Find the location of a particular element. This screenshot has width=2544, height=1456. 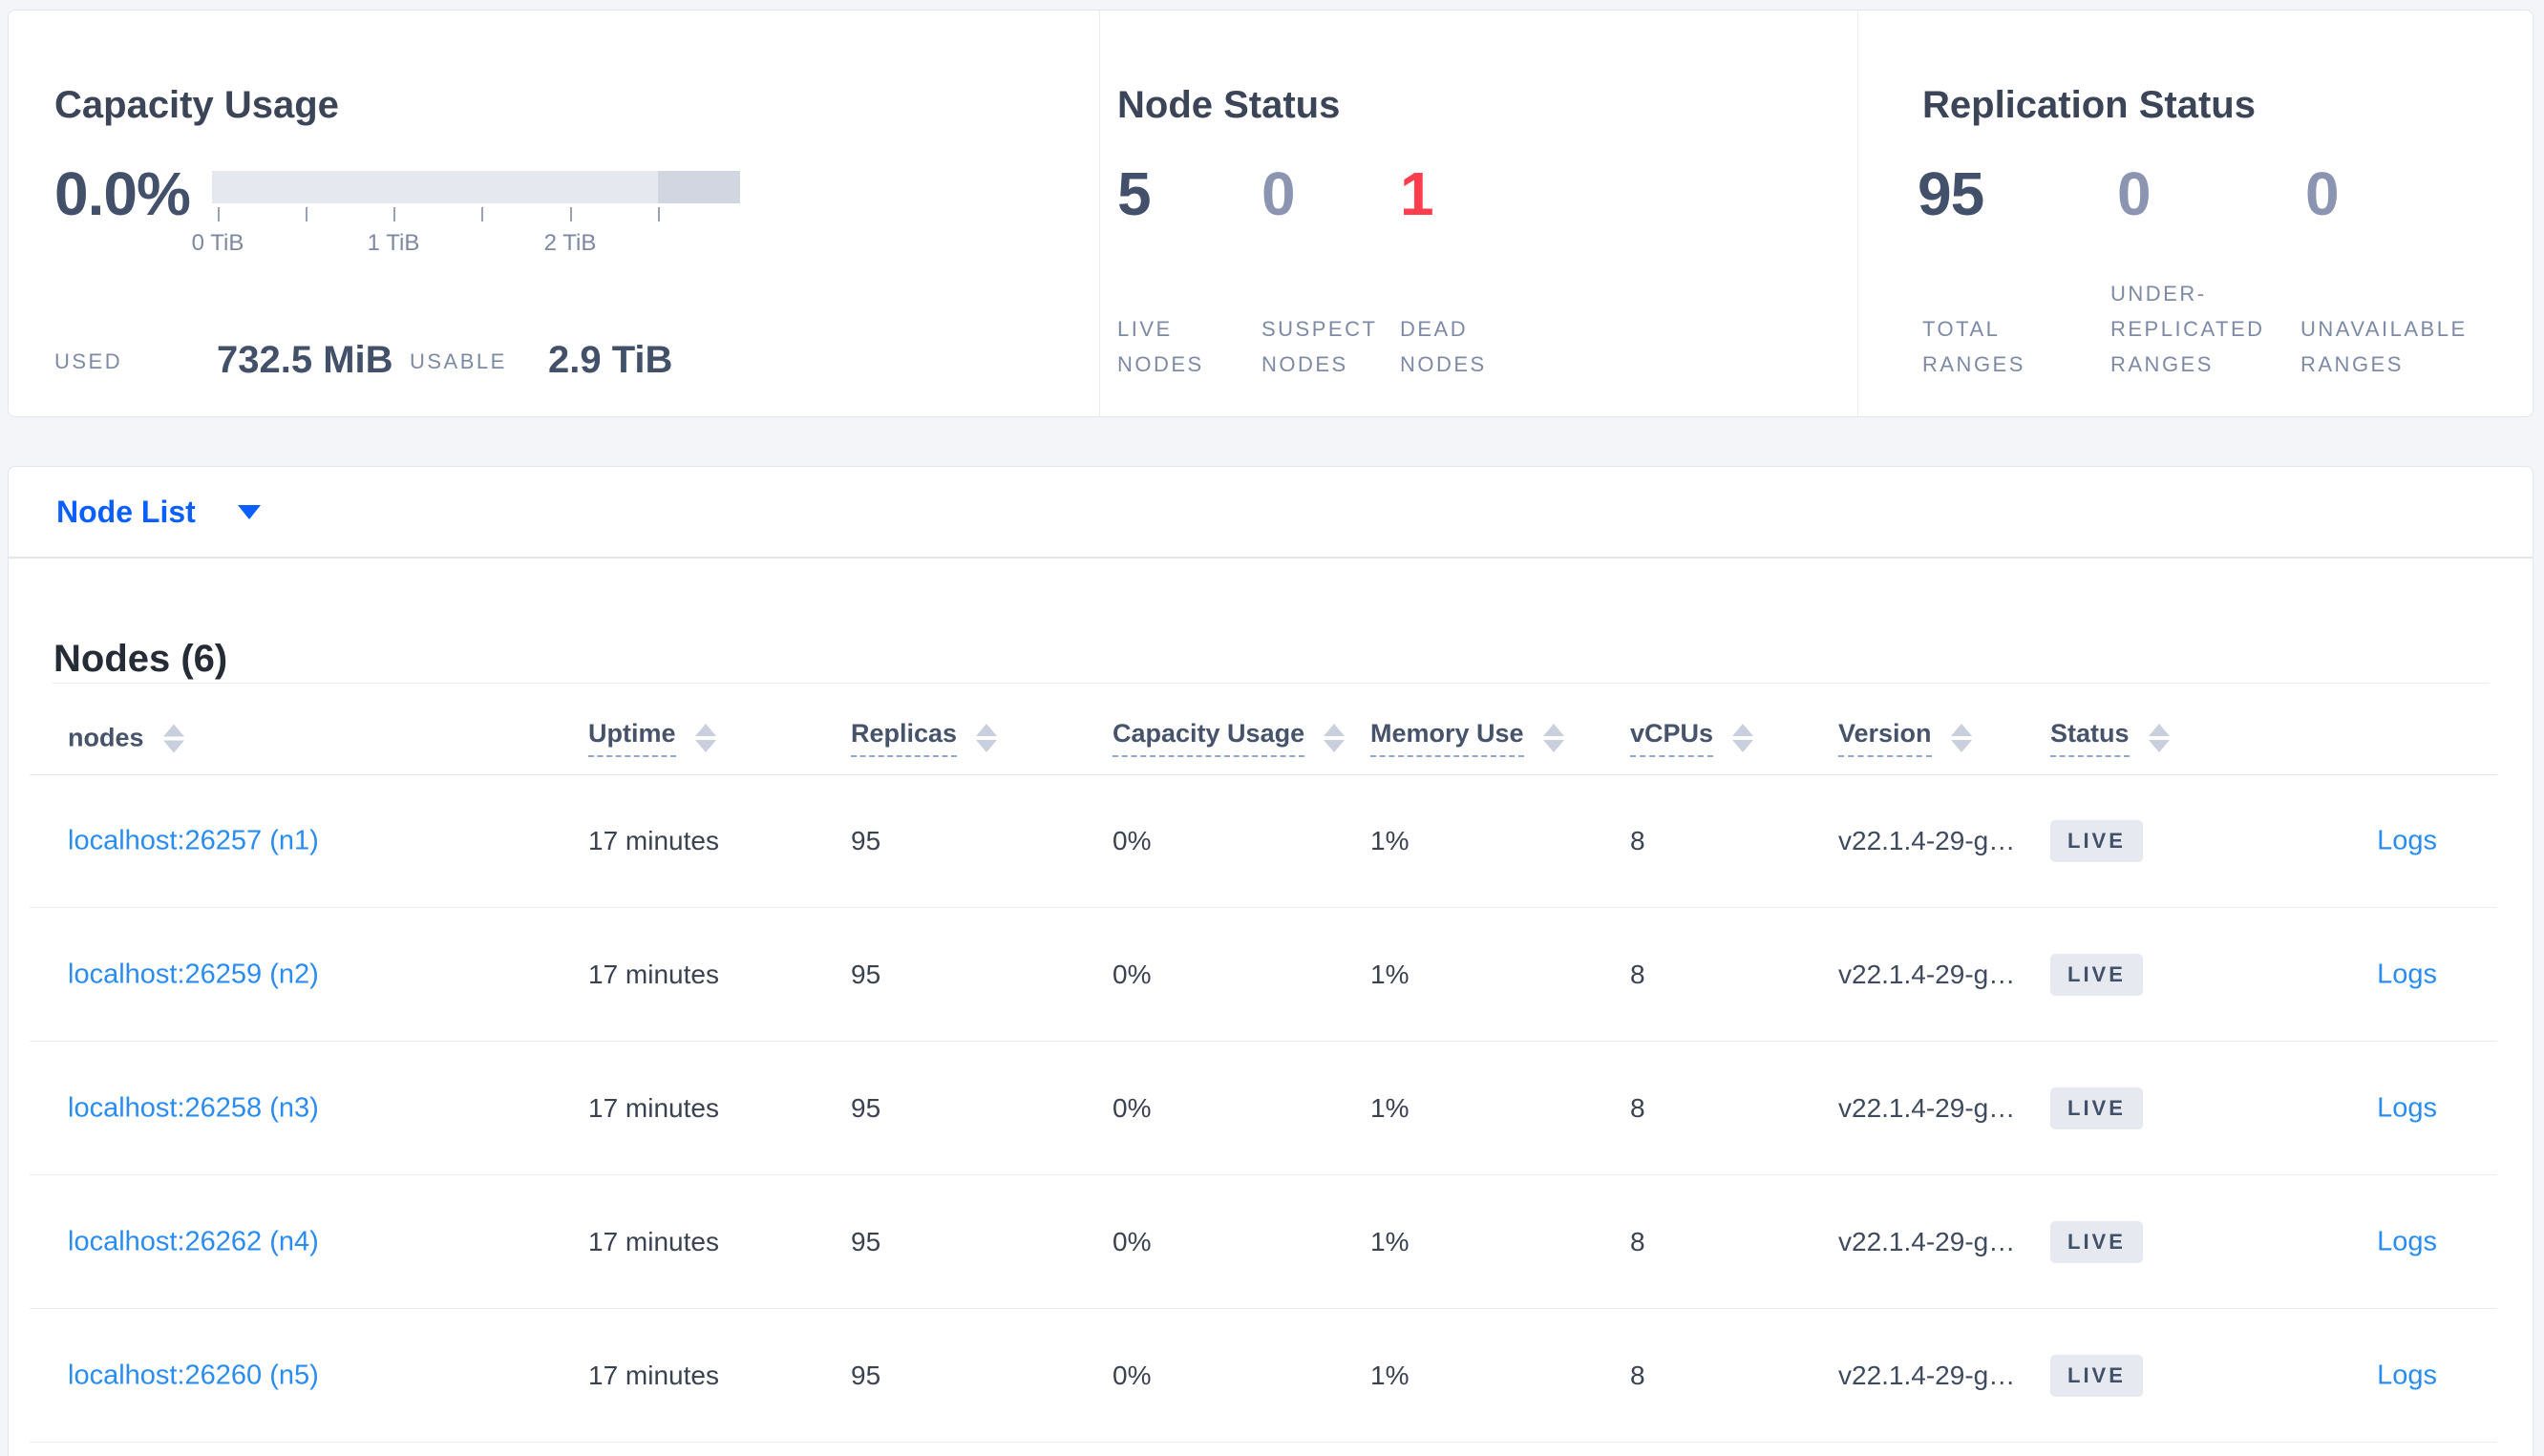

capacity-bar-reserved-segment is located at coordinates (699, 187).